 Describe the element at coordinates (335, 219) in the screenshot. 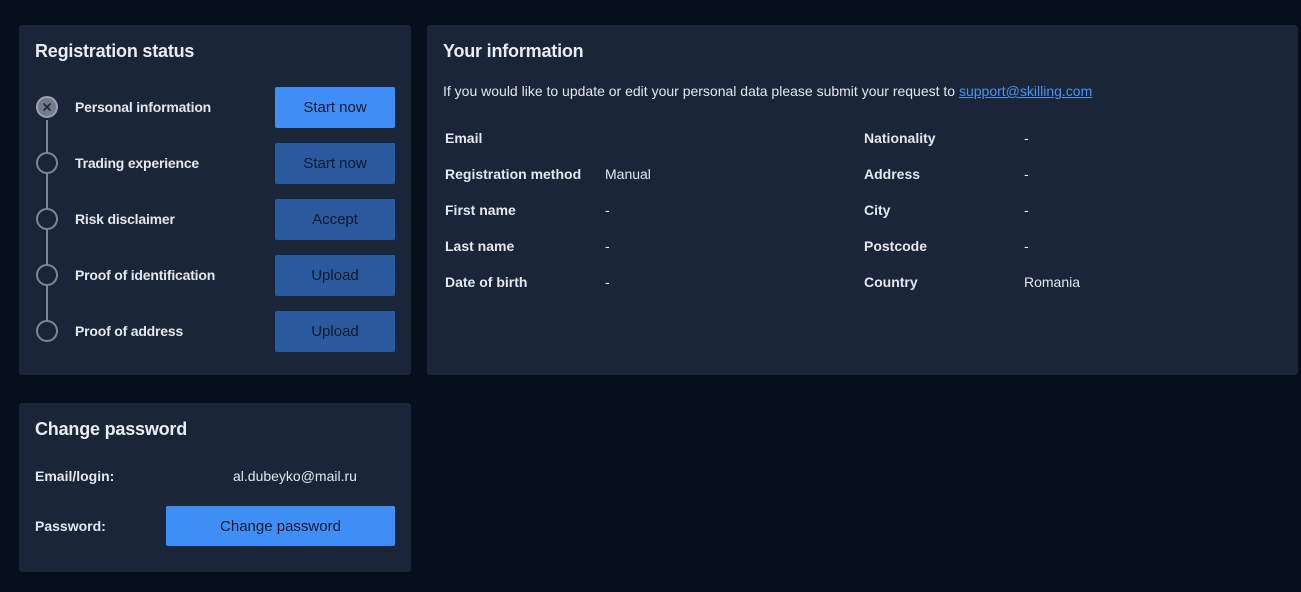

I see `accept-risk-disclaimer-button: Accept` at that location.